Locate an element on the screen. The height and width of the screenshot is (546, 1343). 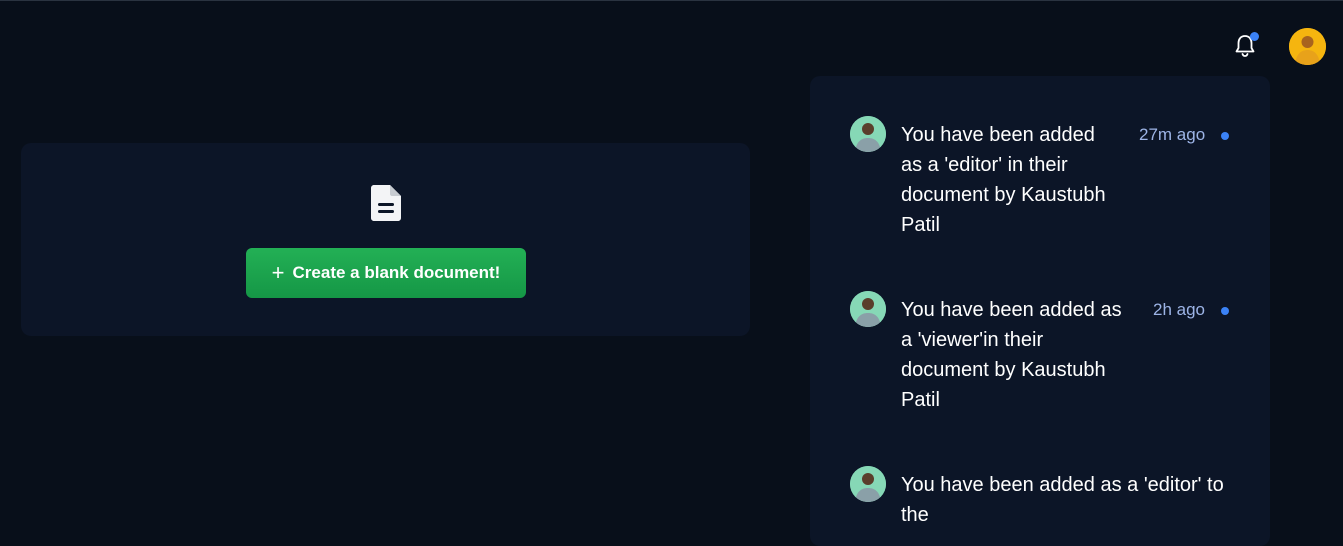
notification-message: You have been added as a 'editor' to the is located at coordinates (1062, 500).